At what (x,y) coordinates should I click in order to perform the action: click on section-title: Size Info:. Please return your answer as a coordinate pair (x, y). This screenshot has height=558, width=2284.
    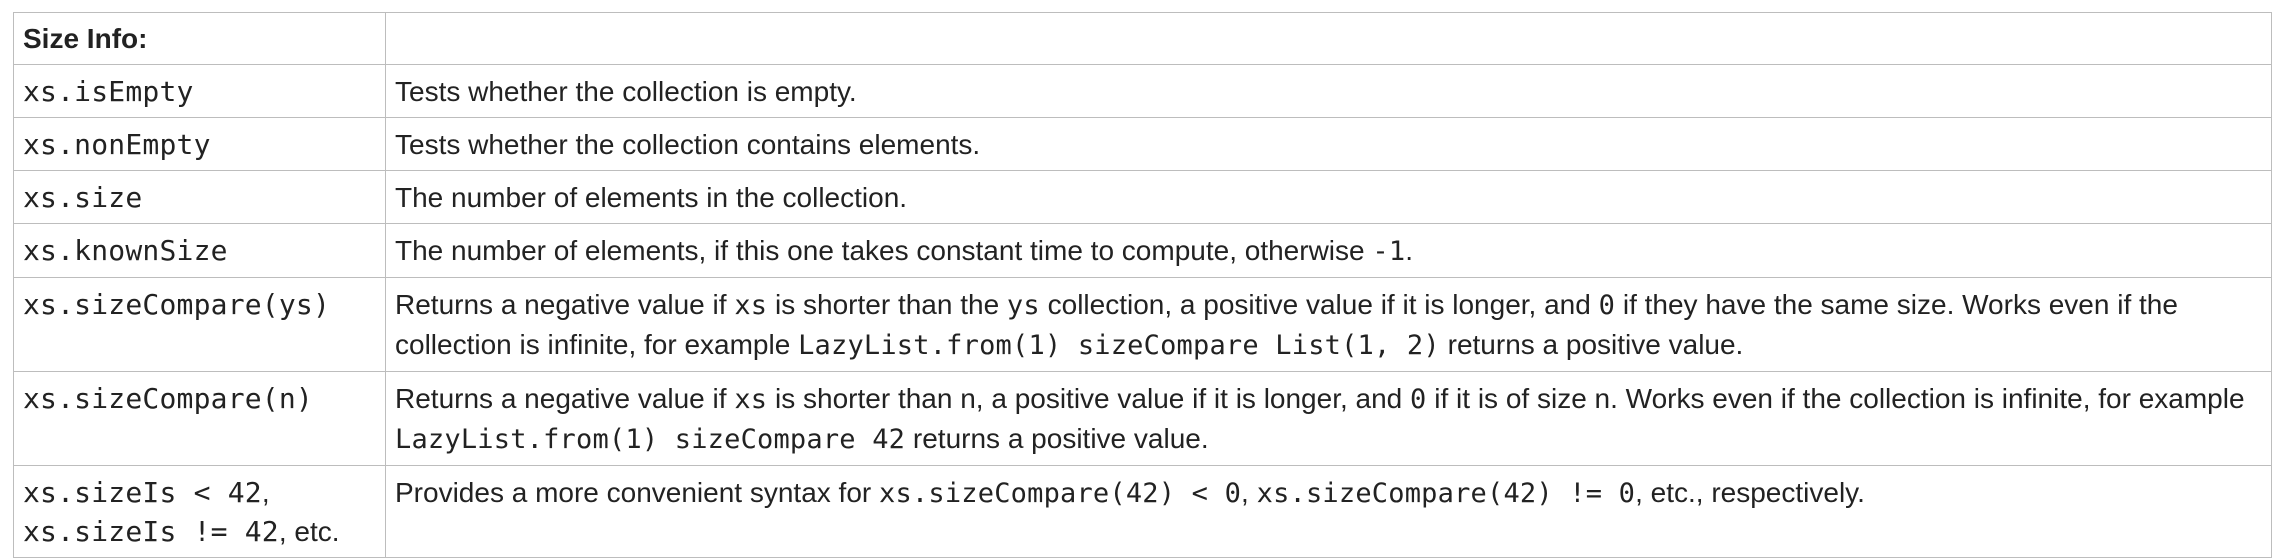
    Looking at the image, I should click on (199, 38).